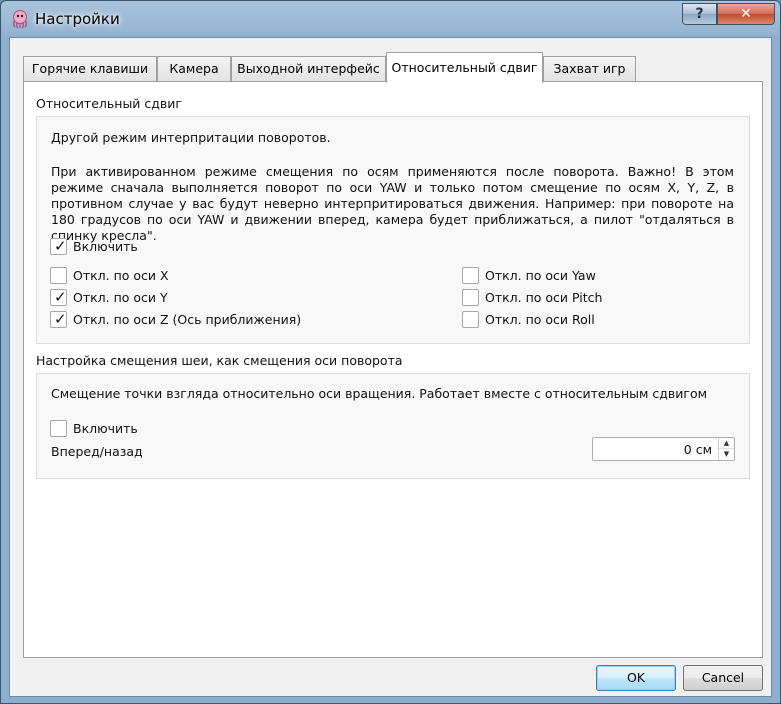  I want to click on relative-shift-group-title: Относительный сдвиг, so click(109, 103).